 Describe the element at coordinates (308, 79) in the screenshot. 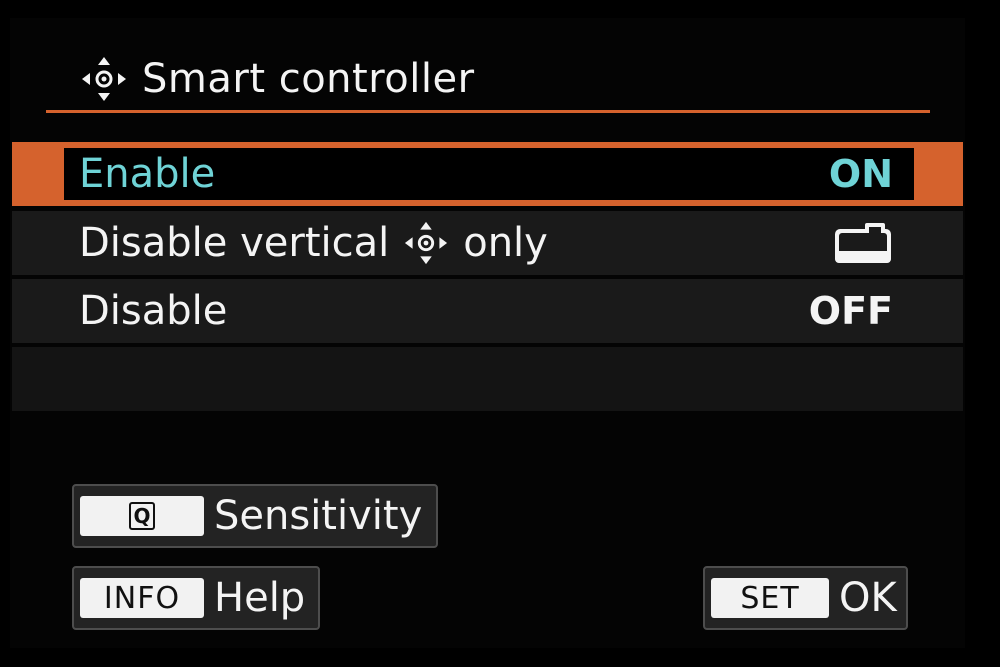

I see `page-title: Smart controller` at that location.